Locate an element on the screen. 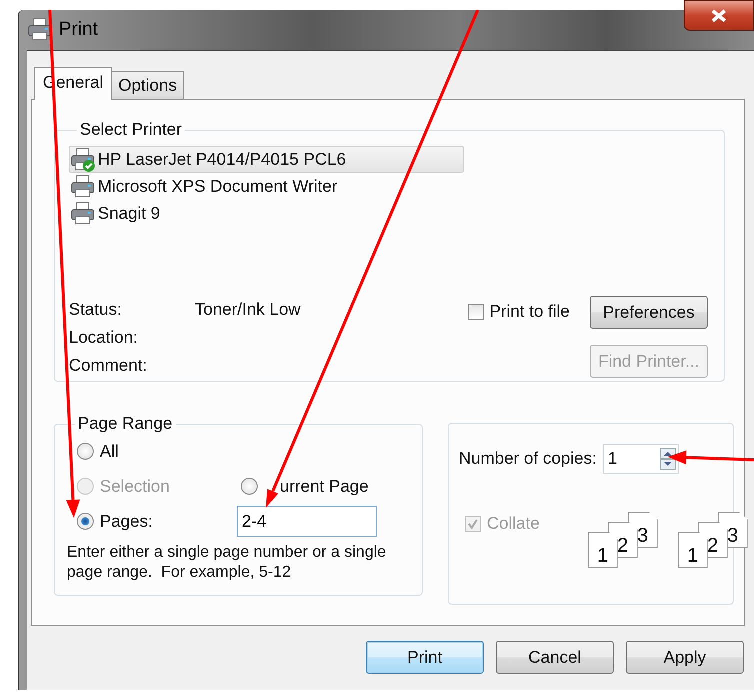  radio-label: Pages: is located at coordinates (126, 522).